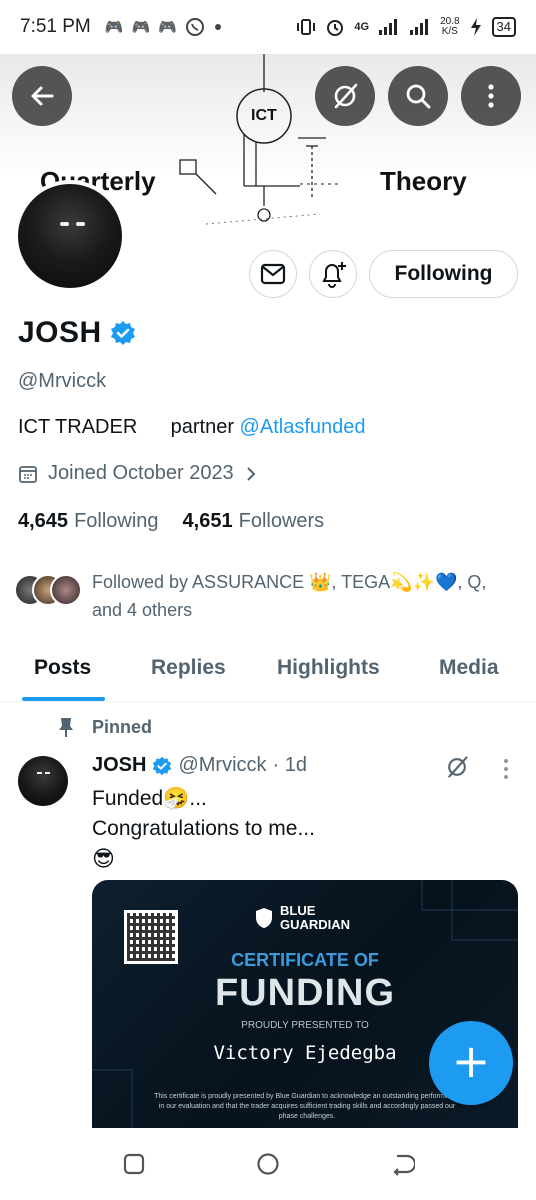 The height and width of the screenshot is (1200, 536). I want to click on grok-icon, so click(346, 96).